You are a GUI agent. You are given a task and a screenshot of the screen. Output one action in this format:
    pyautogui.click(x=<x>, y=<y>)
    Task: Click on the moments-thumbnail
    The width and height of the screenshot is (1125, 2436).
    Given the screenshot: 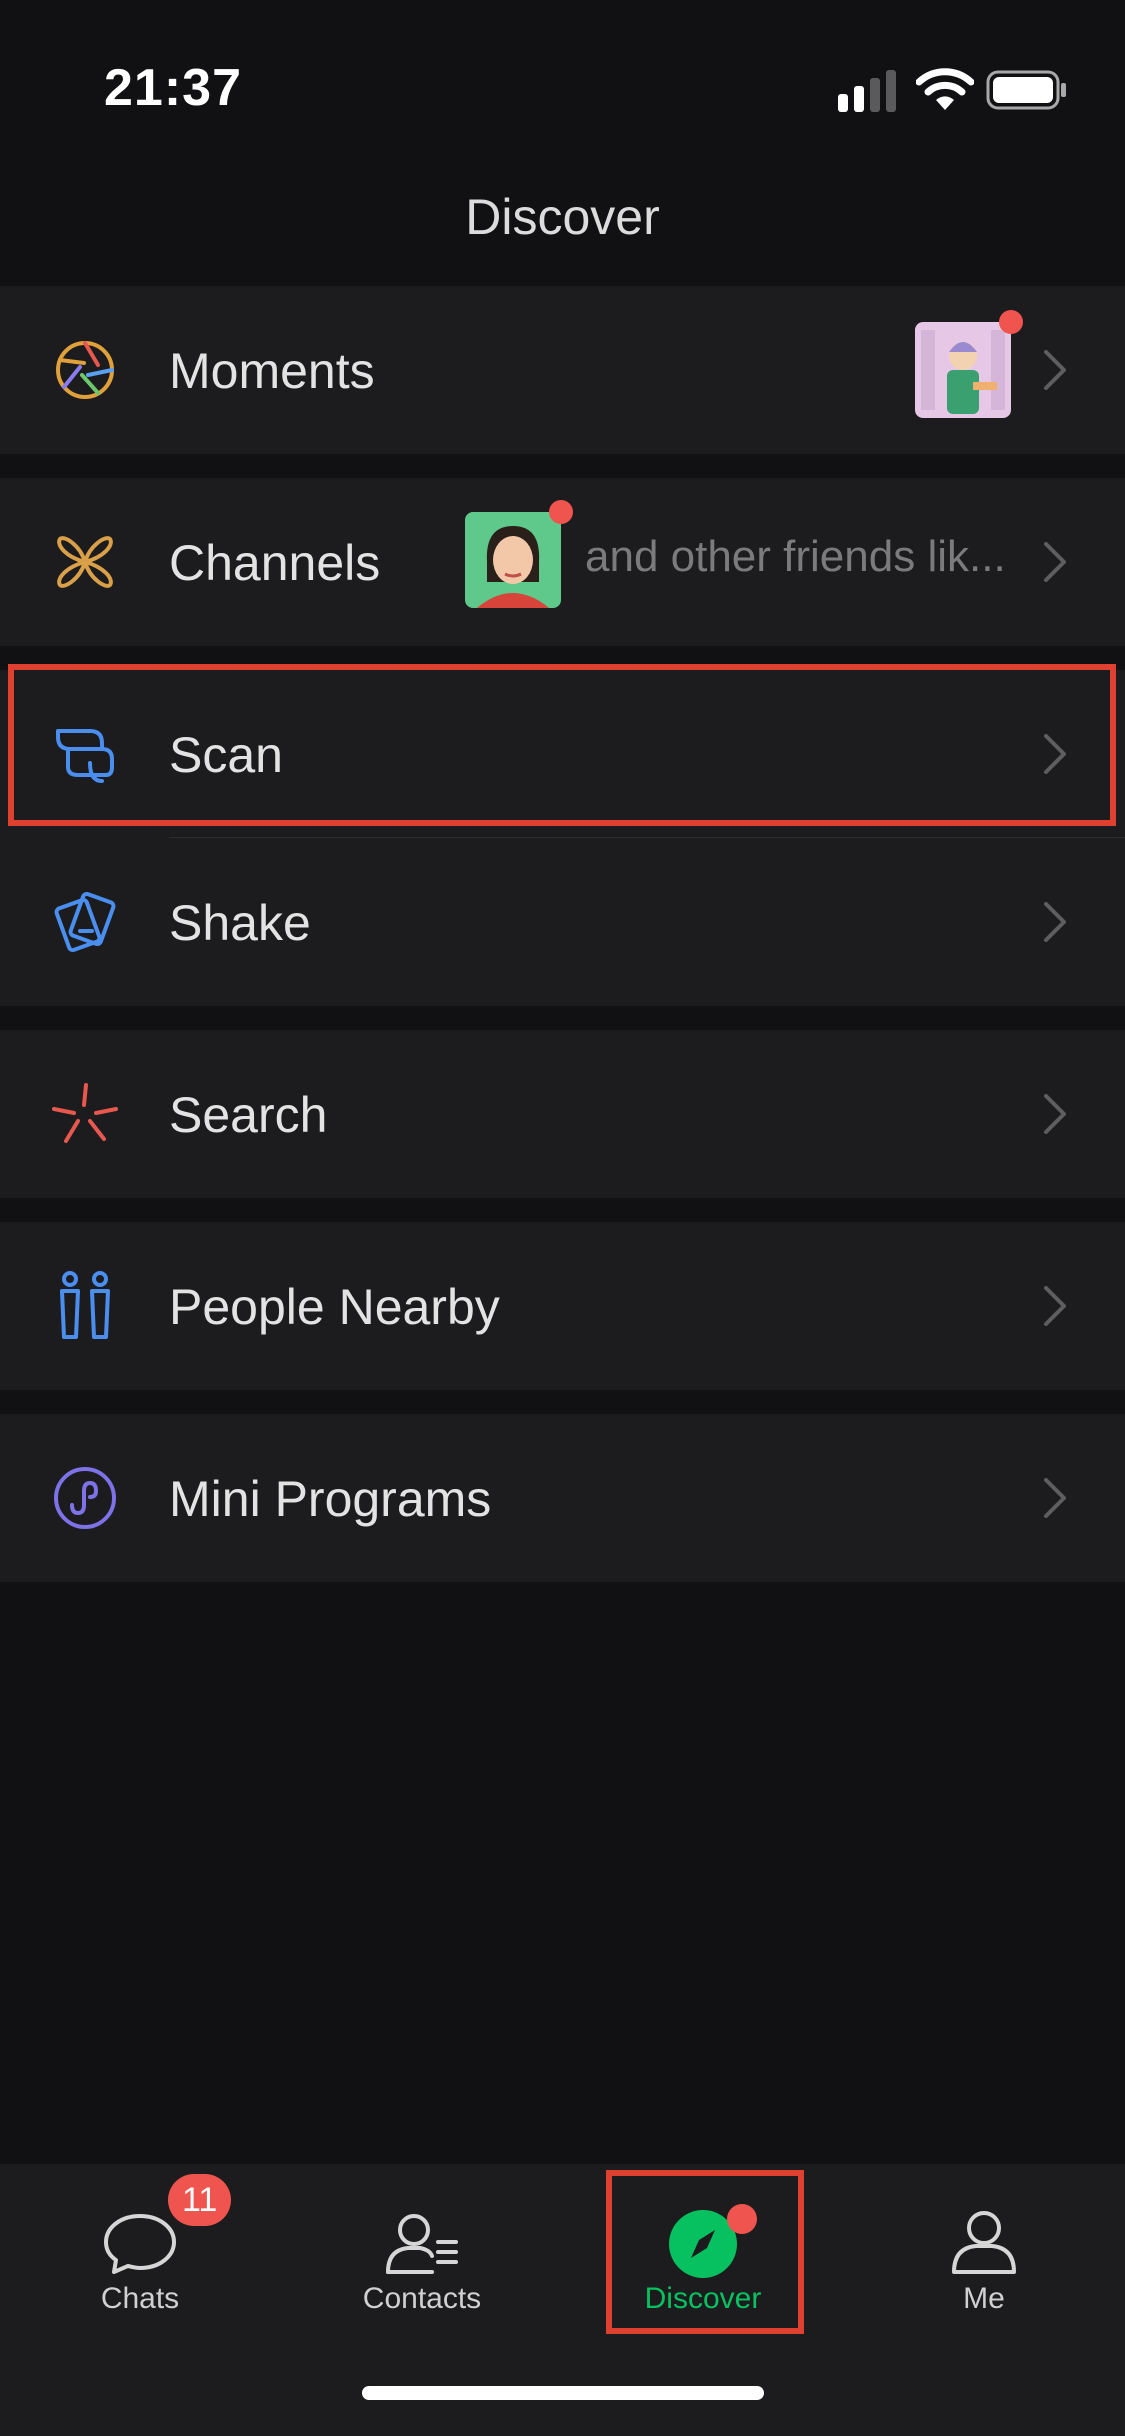 What is the action you would take?
    pyautogui.click(x=963, y=370)
    